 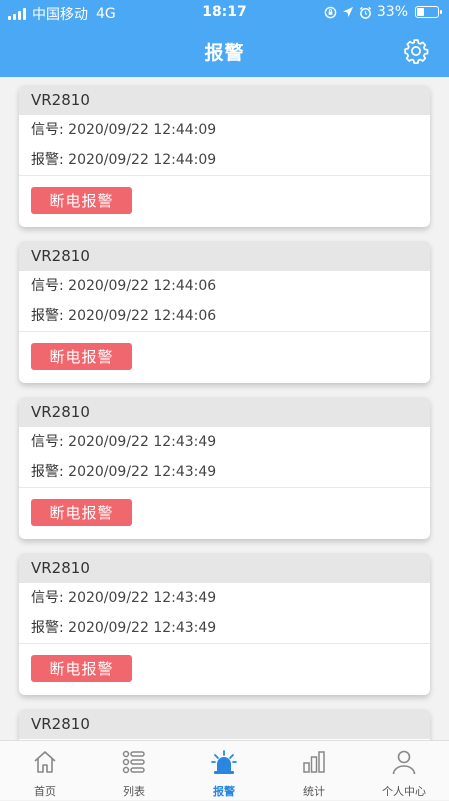 I want to click on tab-bar: 首页 列表 报警 统计 个人中心, so click(x=224, y=770).